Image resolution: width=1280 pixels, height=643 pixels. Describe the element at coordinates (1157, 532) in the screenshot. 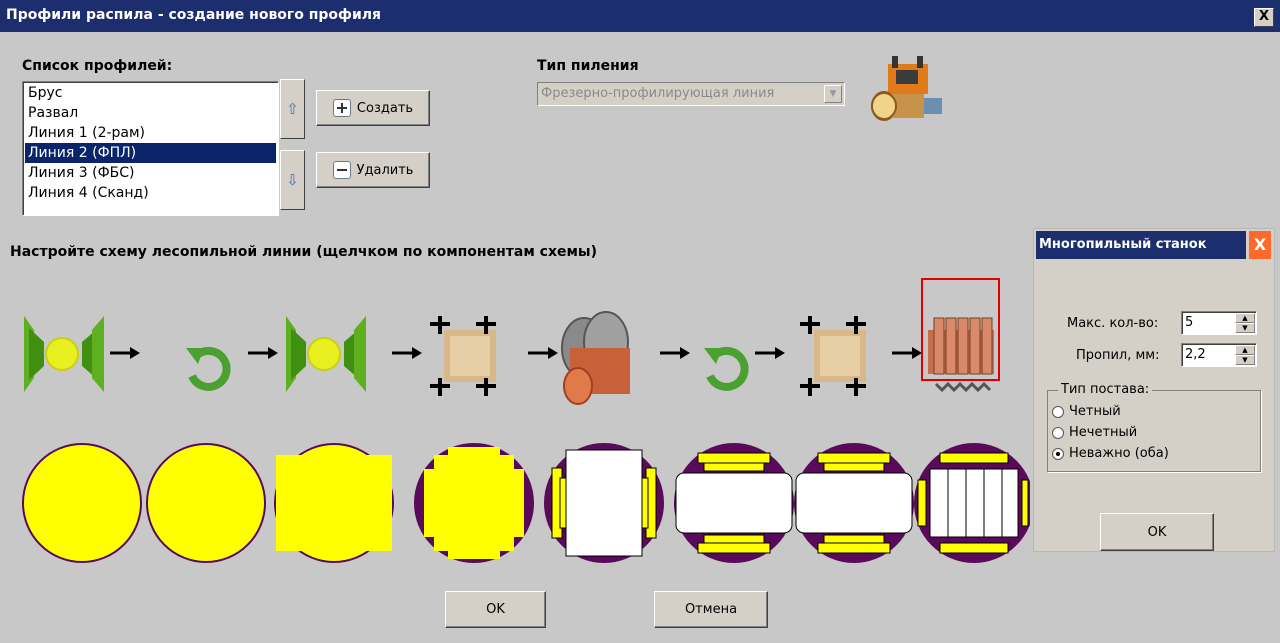

I see `panel-ok-button: OK` at that location.